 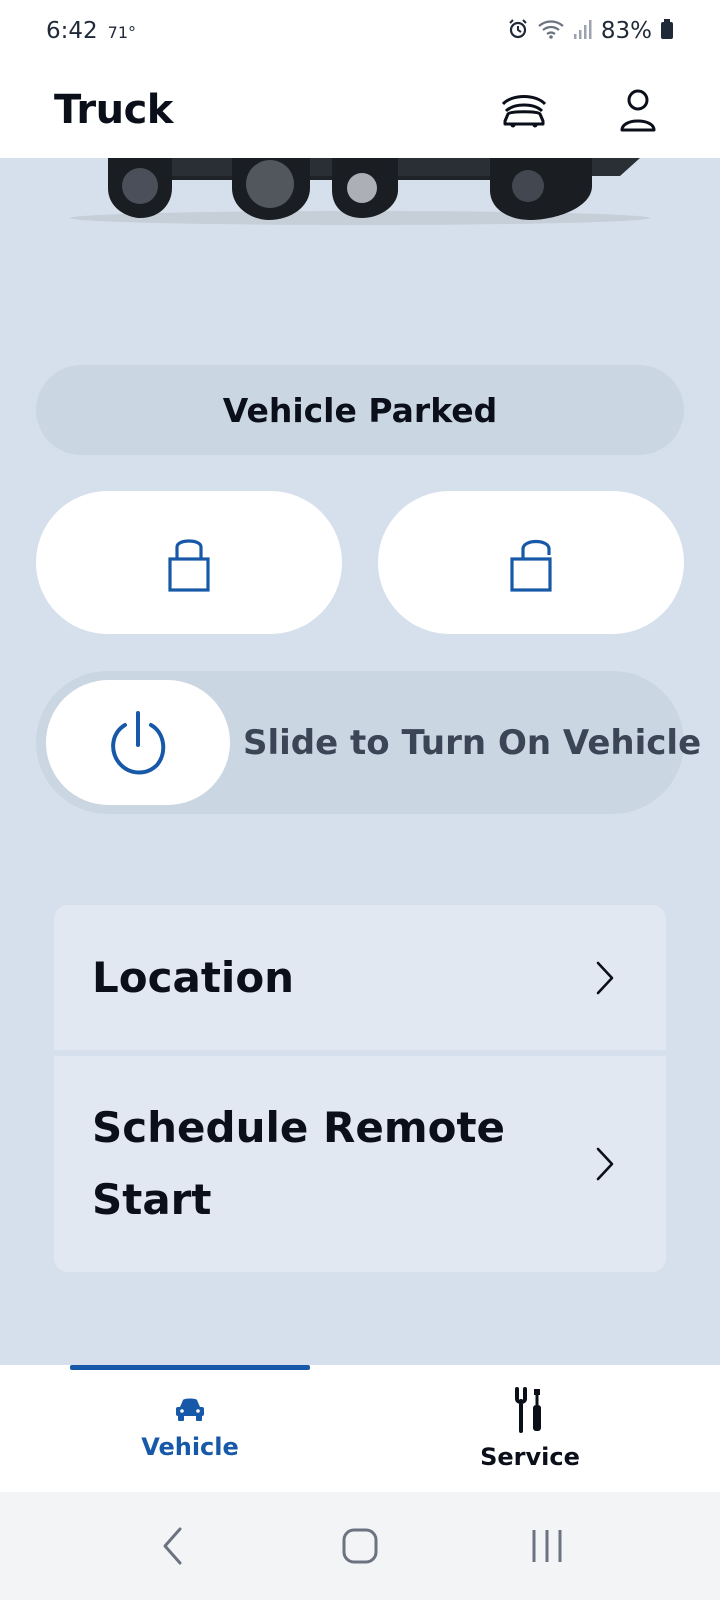 I want to click on tab-vehicle-label: Vehicle, so click(x=190, y=1446).